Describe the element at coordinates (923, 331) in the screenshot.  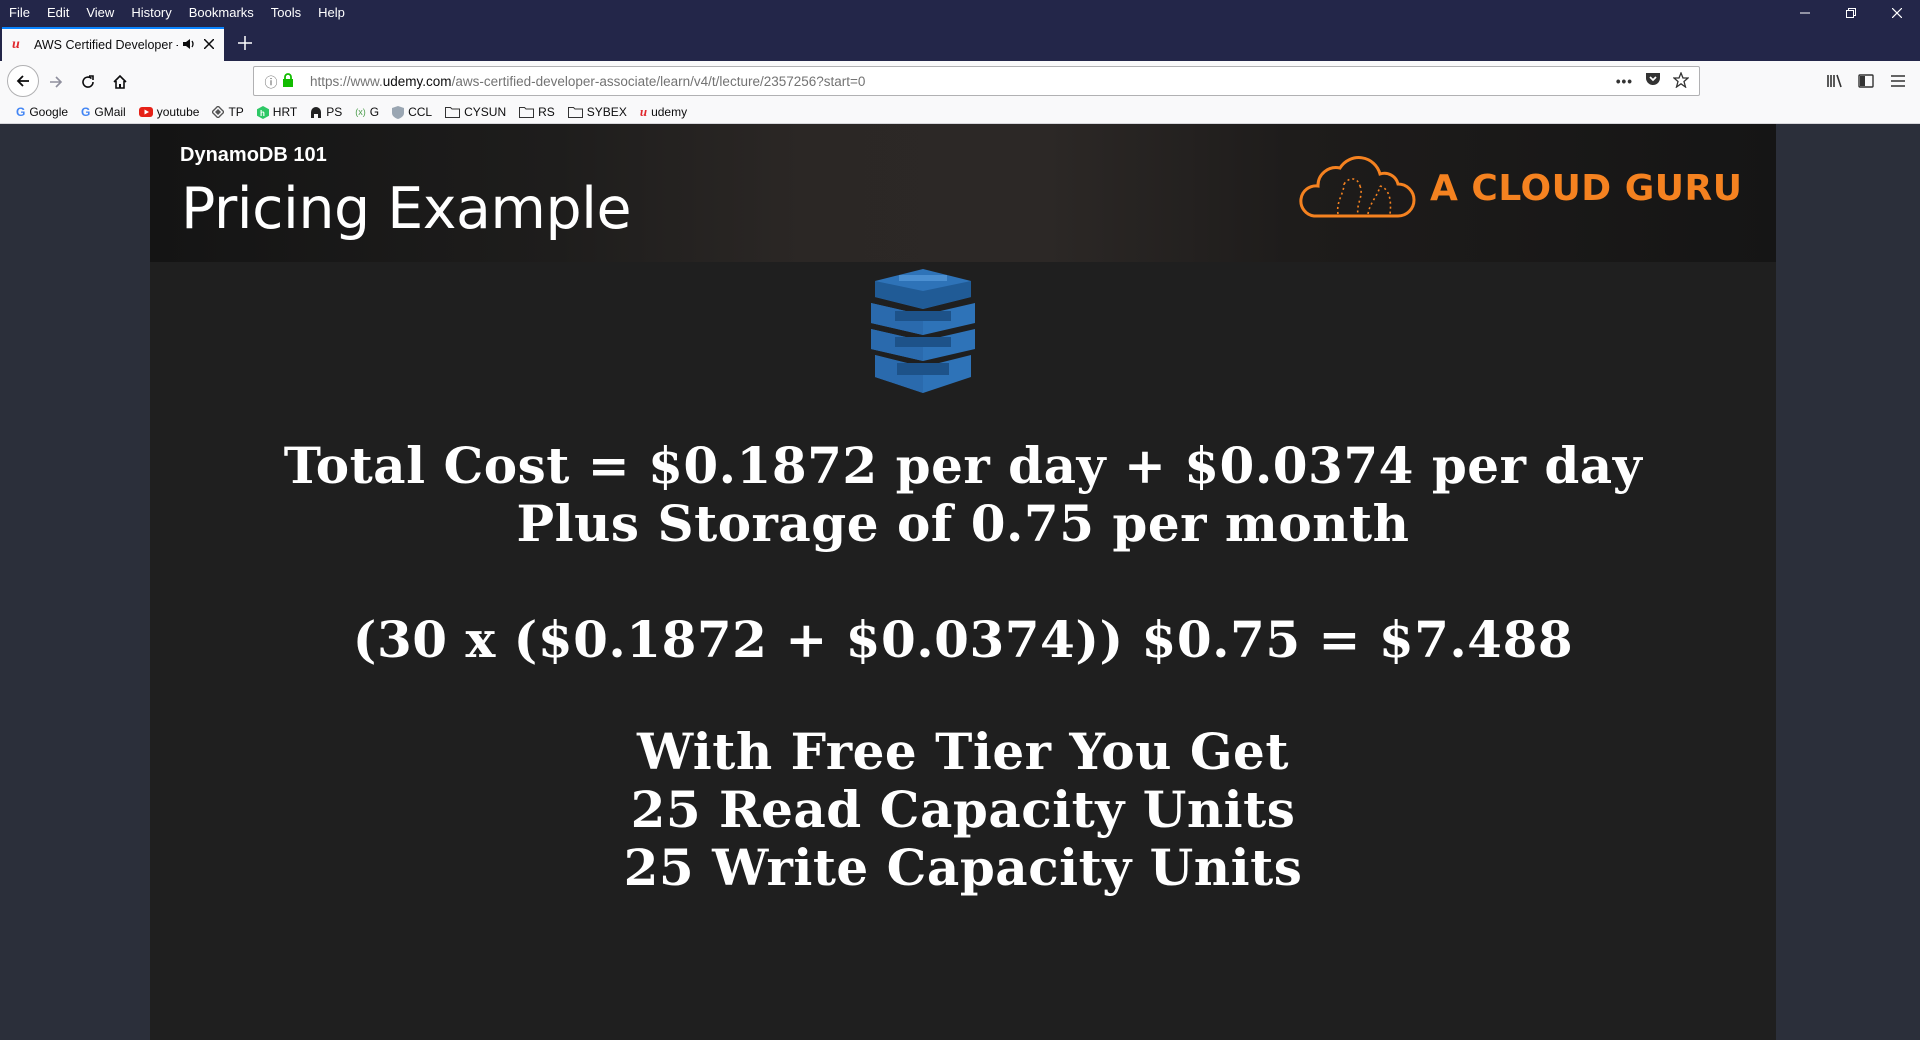
I see `dynamodb-icon` at that location.